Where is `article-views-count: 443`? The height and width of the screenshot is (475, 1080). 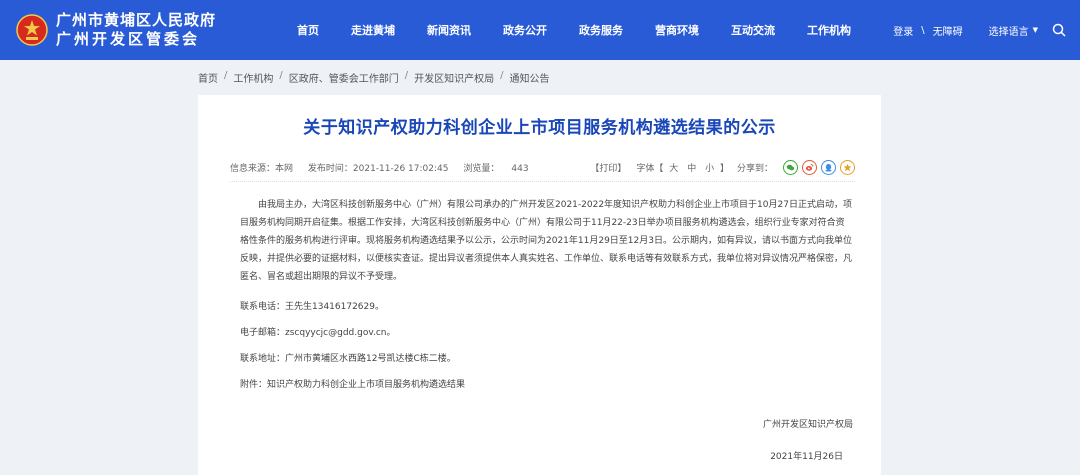 article-views-count: 443 is located at coordinates (520, 169).